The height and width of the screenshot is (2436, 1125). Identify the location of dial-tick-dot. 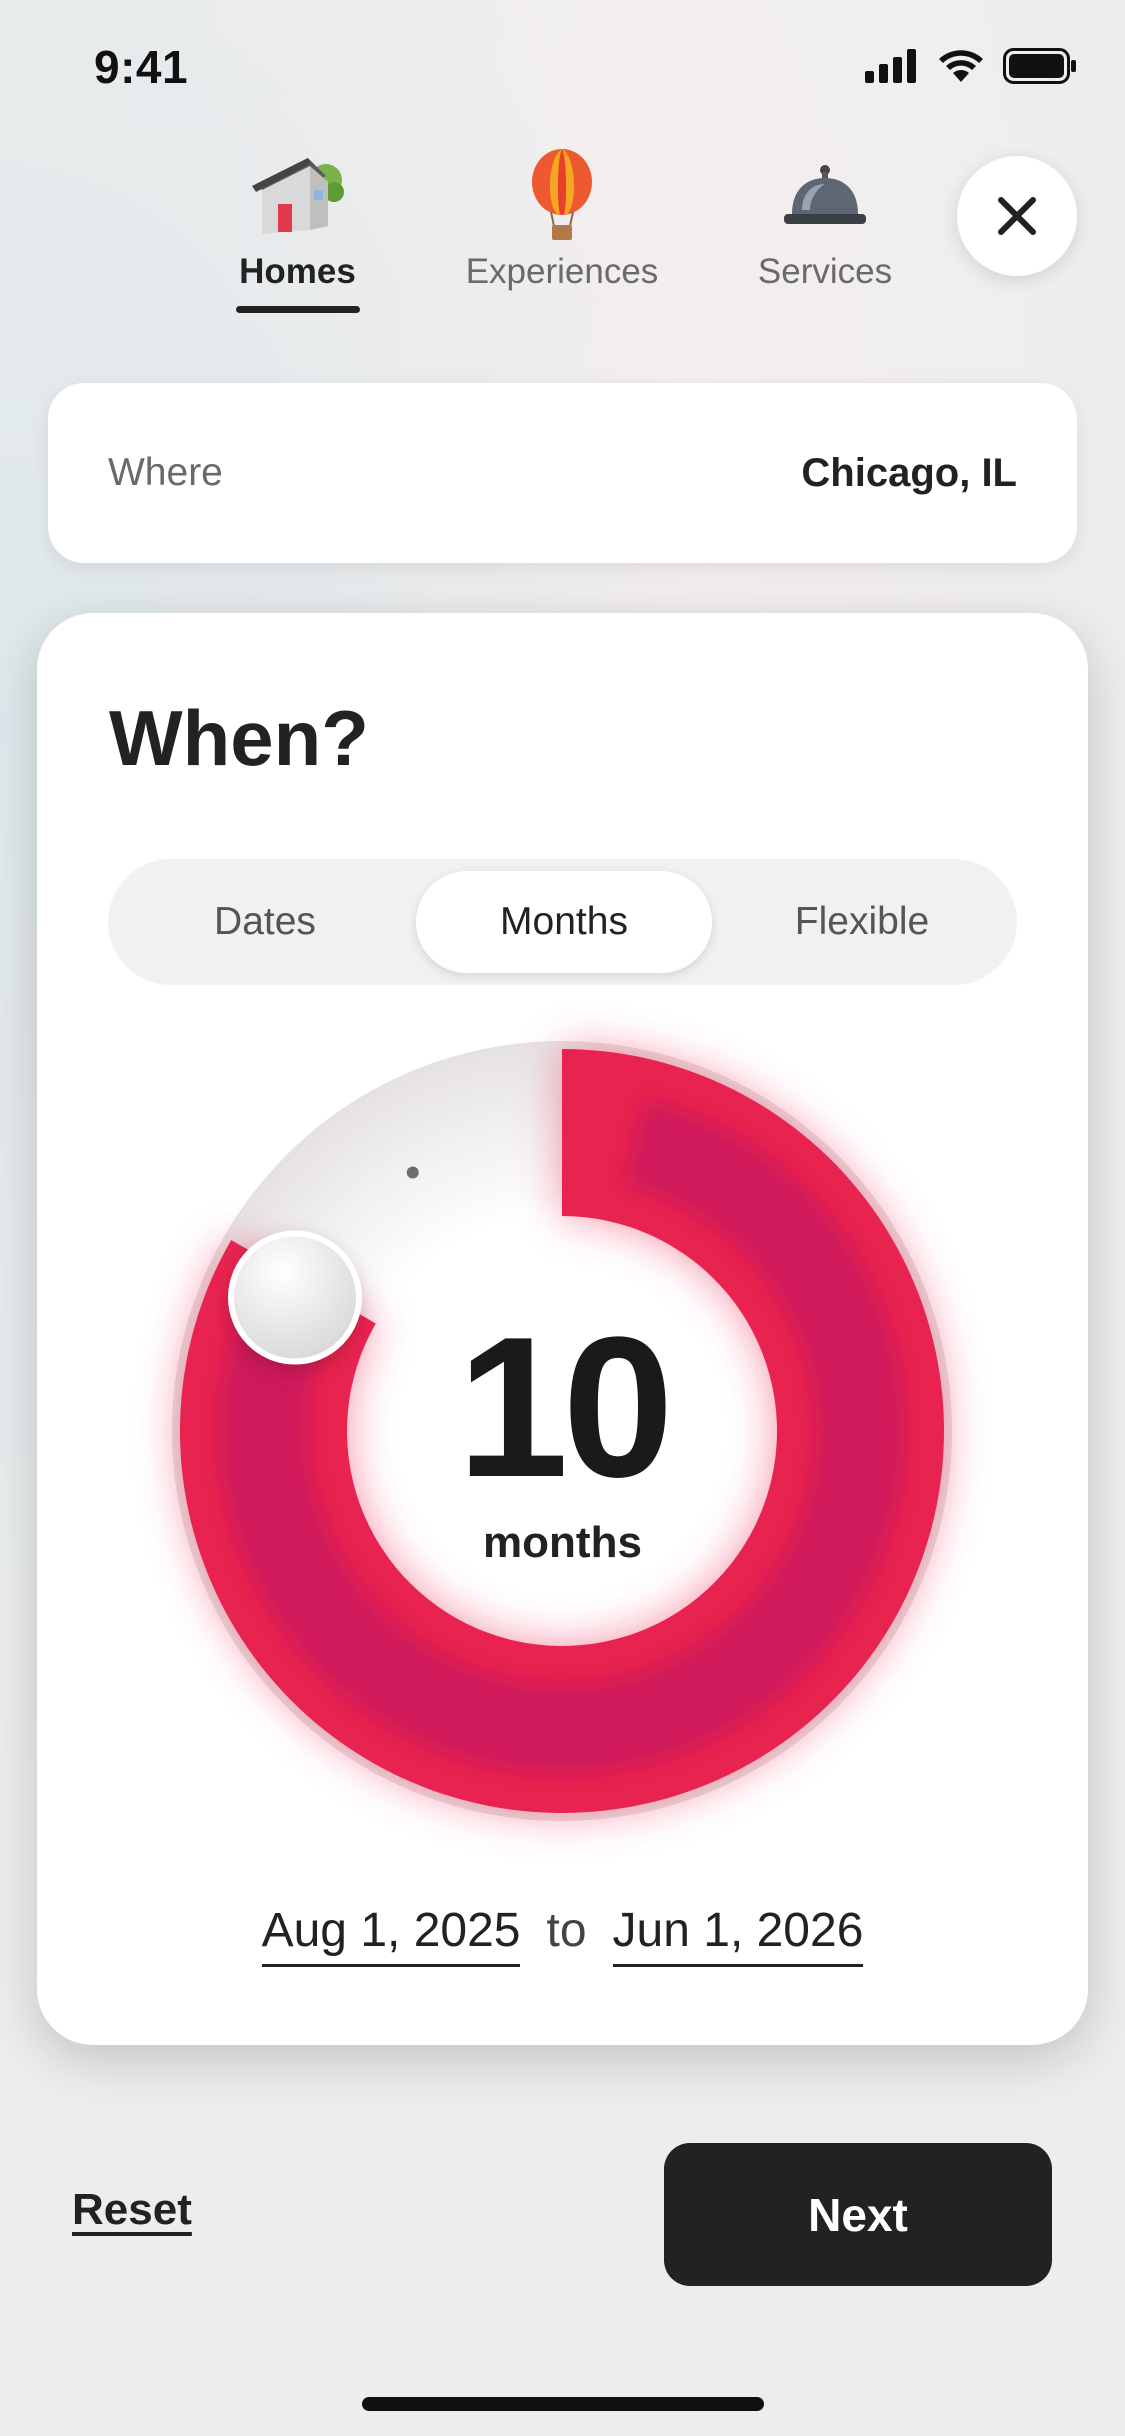
(412, 1172).